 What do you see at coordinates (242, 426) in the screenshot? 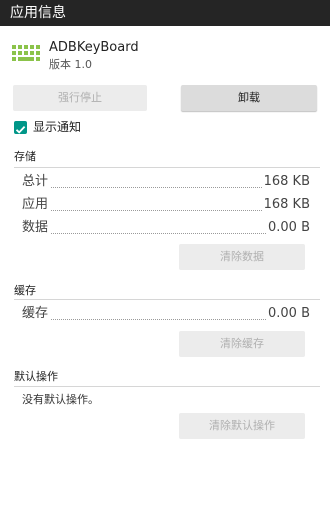
I see `clear-defaults-button: 清除默认操作` at bounding box center [242, 426].